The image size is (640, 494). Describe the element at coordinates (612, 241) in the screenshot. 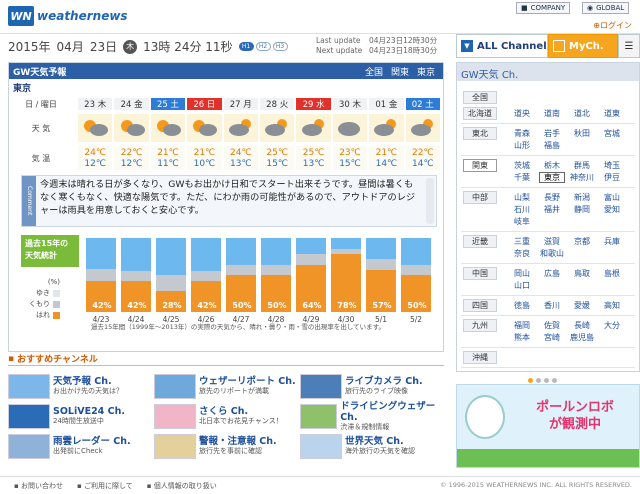

I see `prefecture-link: 兵庫` at that location.